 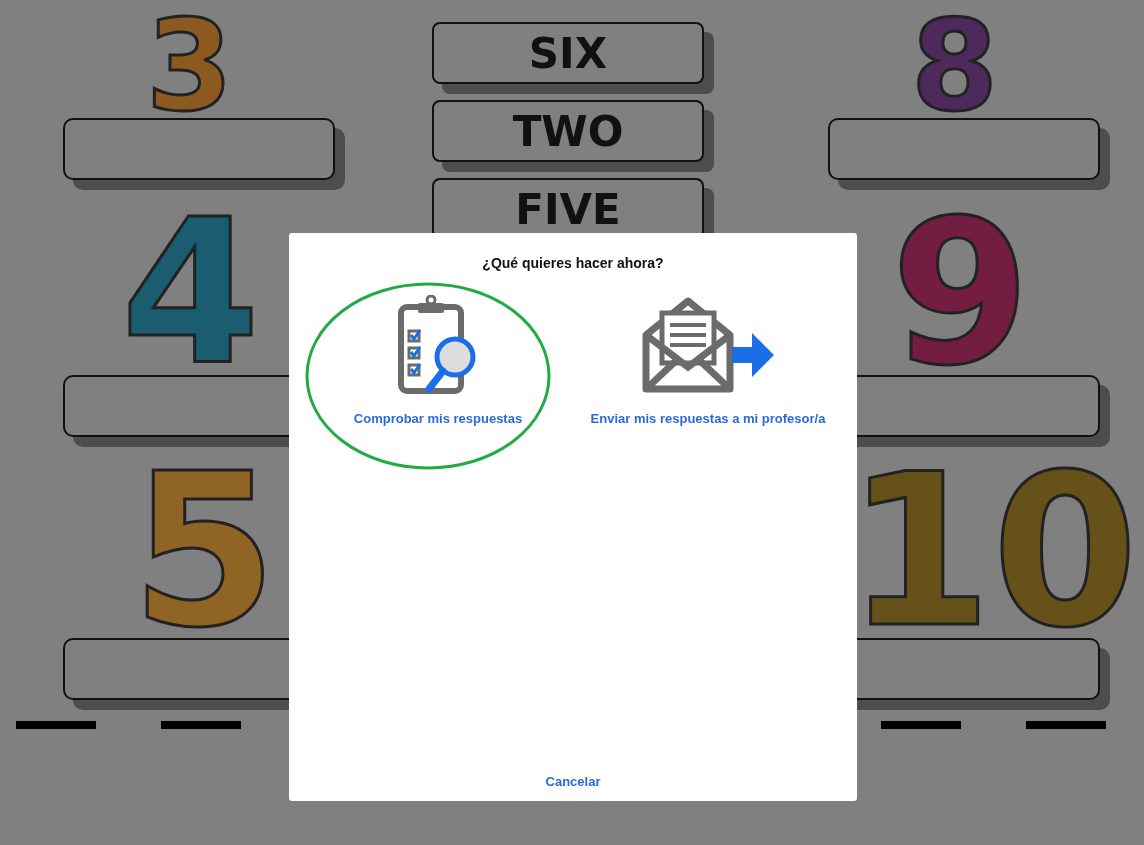 I want to click on number-character: 10, so click(x=992, y=552).